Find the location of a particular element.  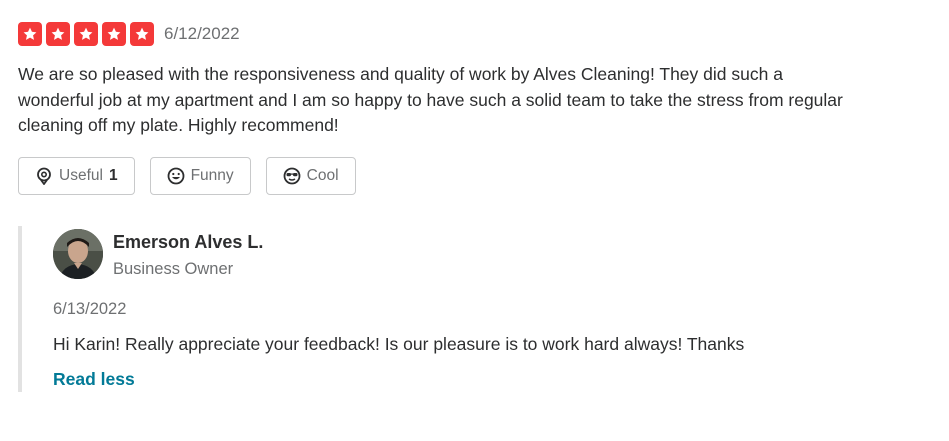

avatar is located at coordinates (78, 254).